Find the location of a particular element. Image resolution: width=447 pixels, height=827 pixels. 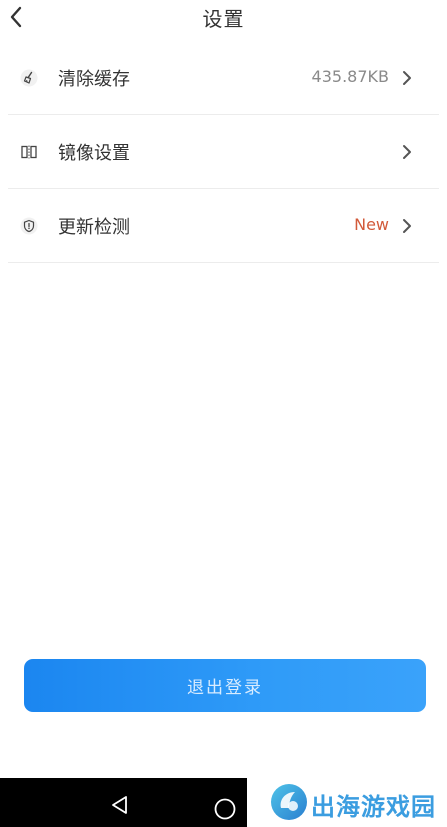

broom-icon is located at coordinates (29, 78).